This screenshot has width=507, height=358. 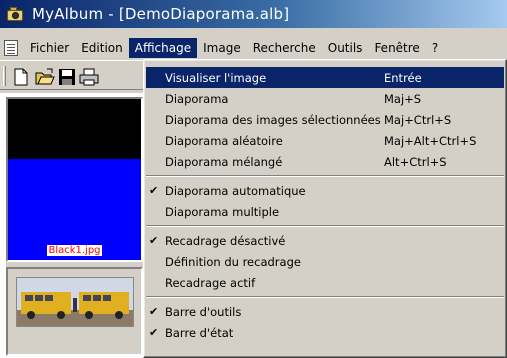 I want to click on menu-item-label: Recadrage actif, so click(x=210, y=282).